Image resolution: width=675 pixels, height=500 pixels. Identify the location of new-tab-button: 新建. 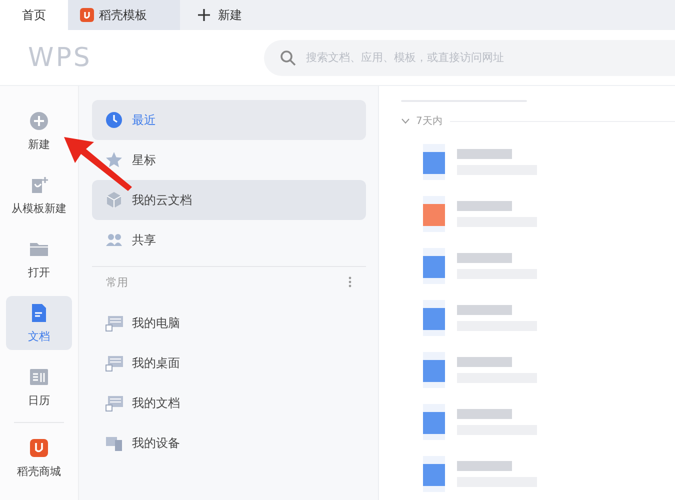
(220, 15).